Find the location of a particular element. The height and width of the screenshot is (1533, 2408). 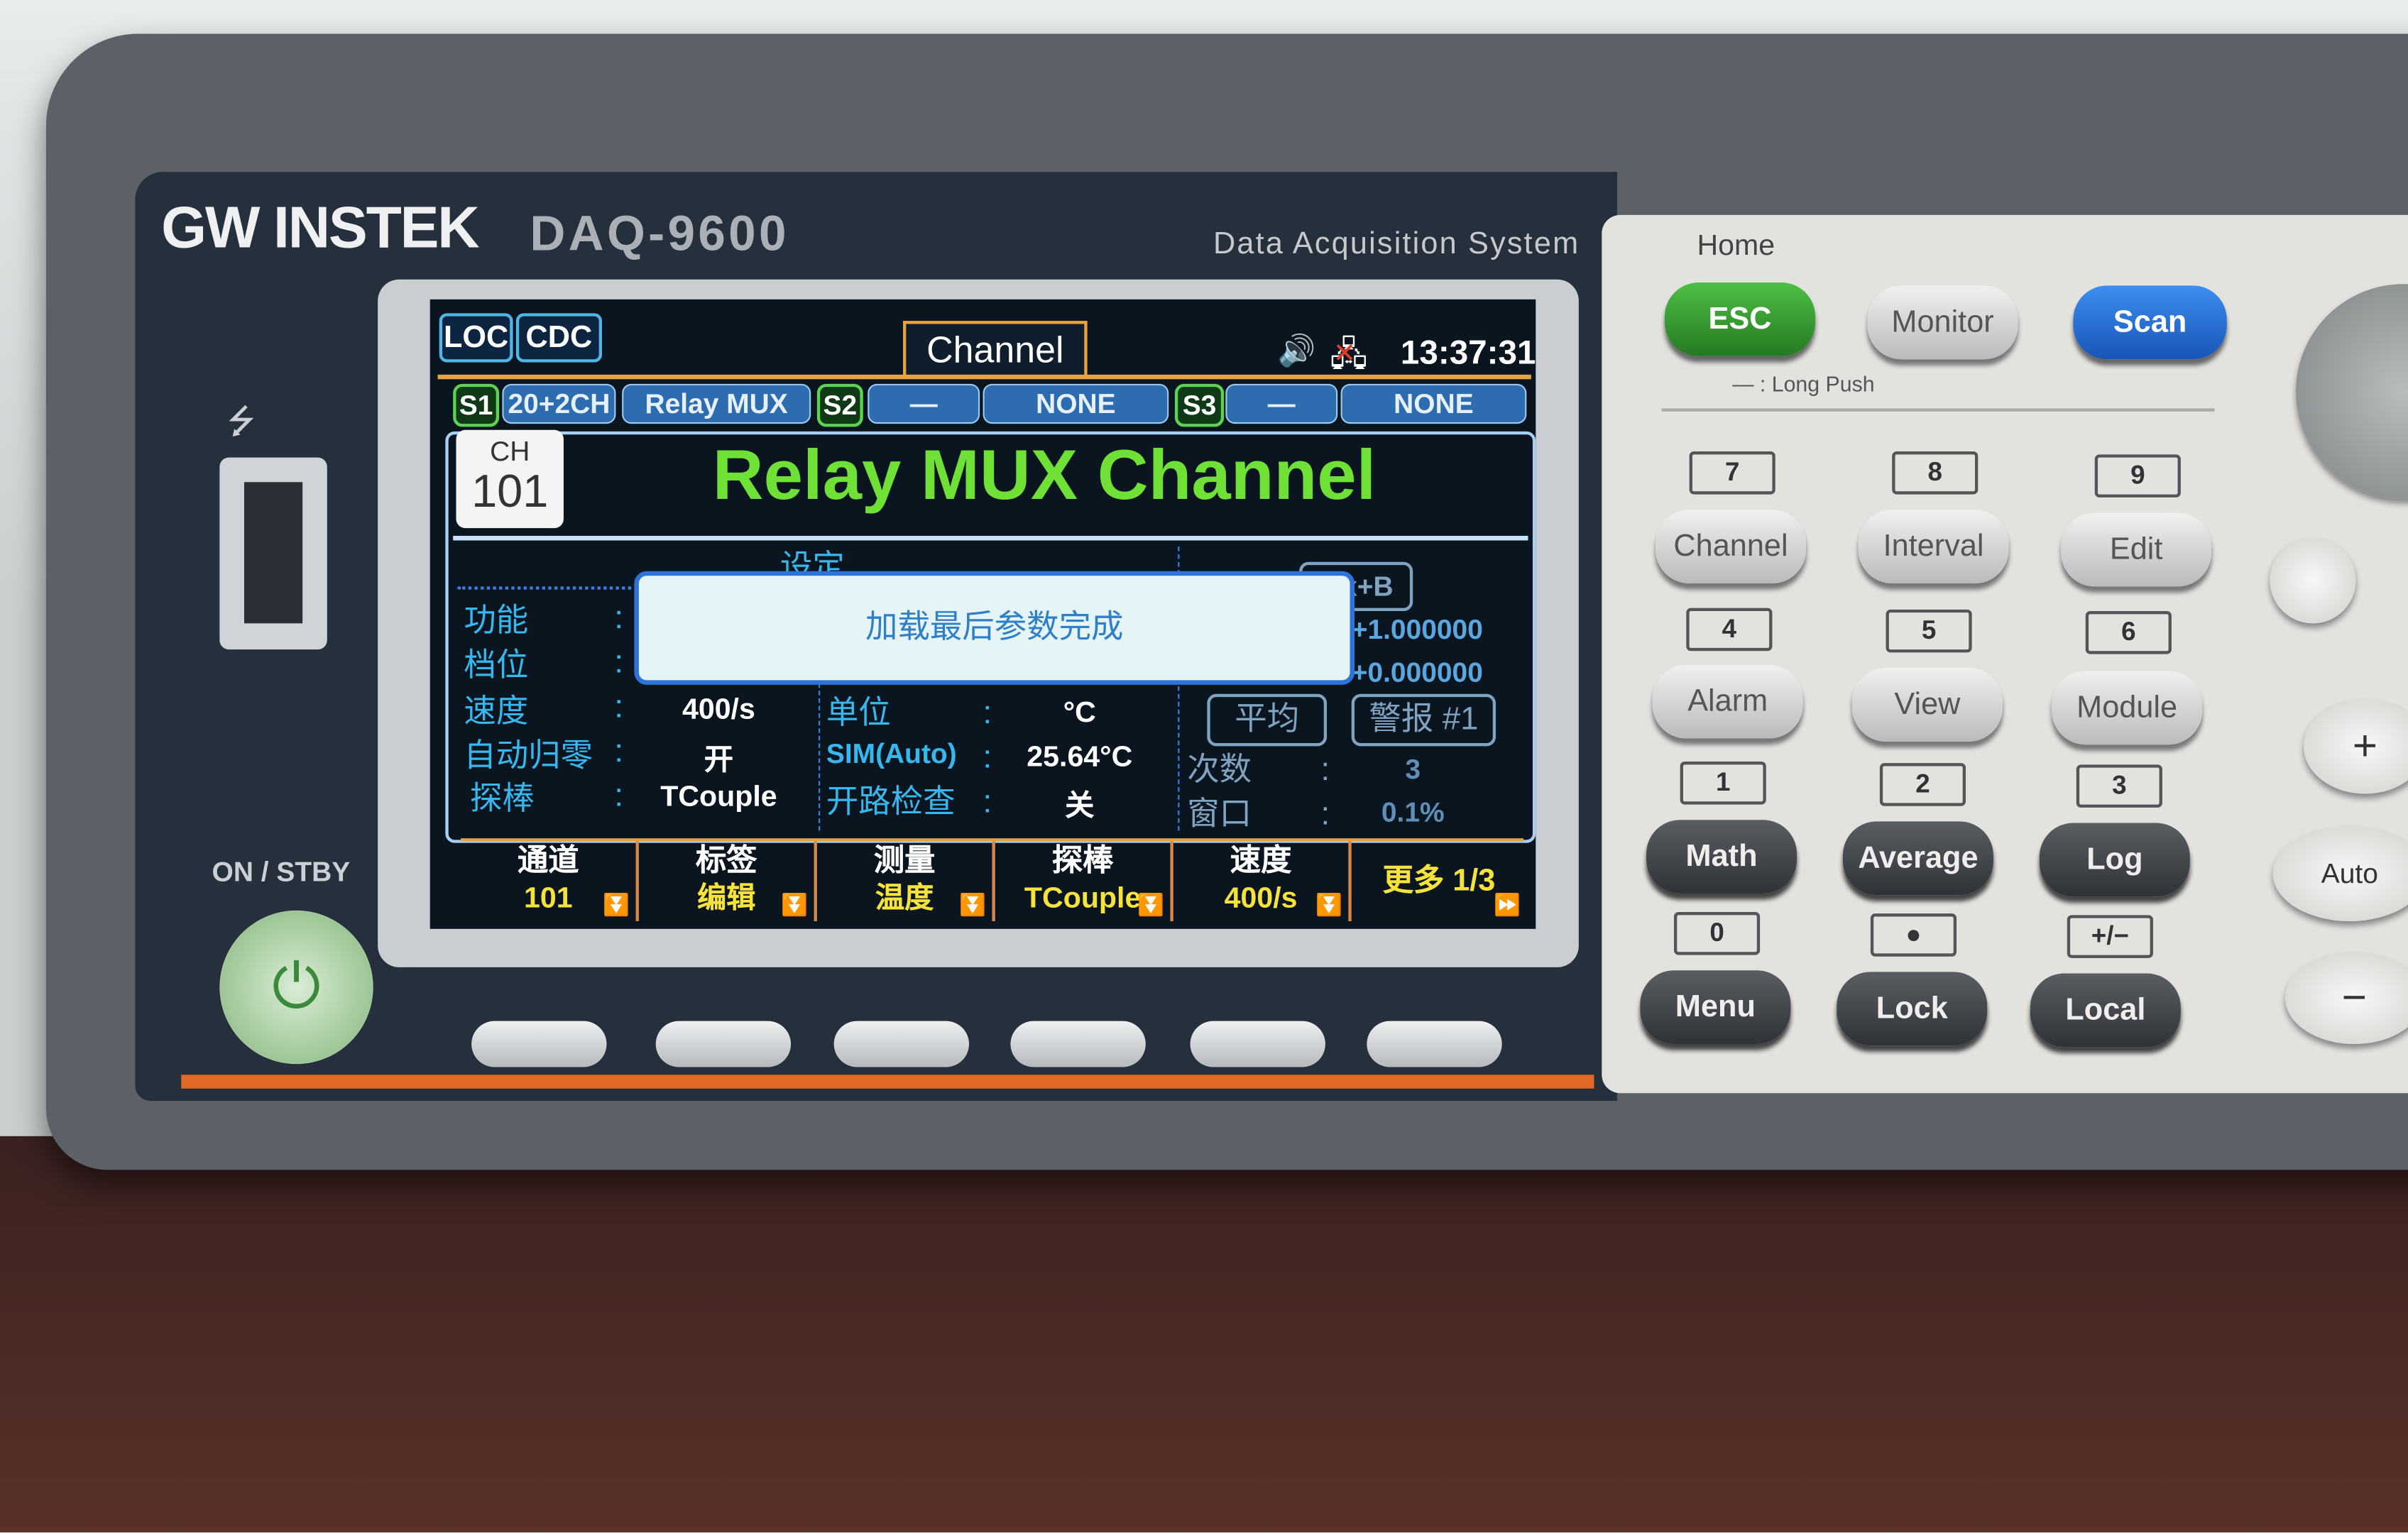

device-subtitle: Data Acquisition System is located at coordinates (1396, 244).